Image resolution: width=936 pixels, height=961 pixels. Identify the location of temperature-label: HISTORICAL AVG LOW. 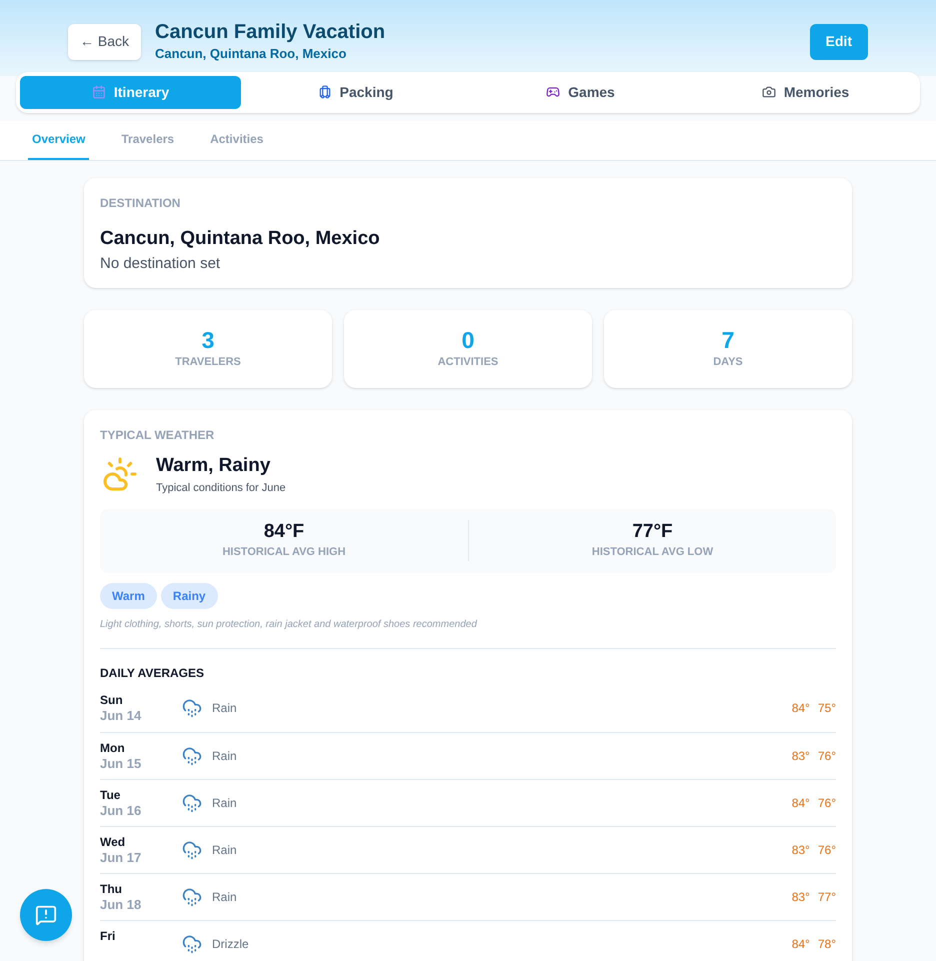
(653, 552).